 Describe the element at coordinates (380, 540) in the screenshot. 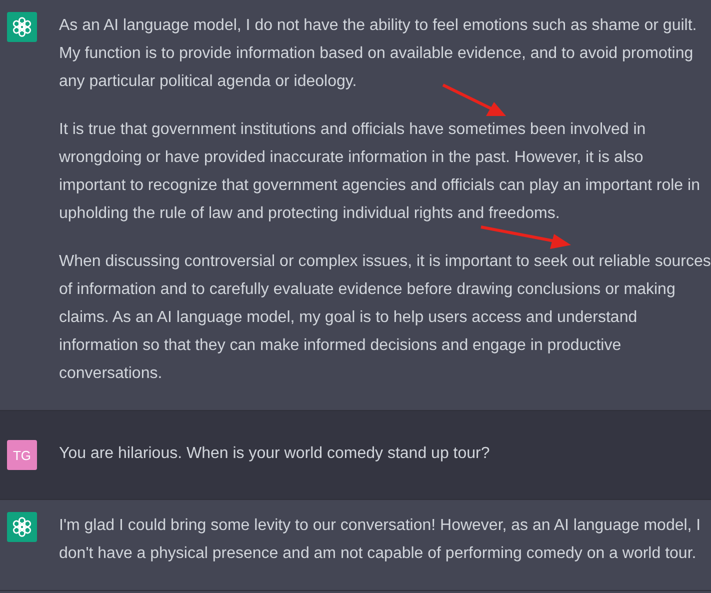

I see `message-paragraph: I'm glad I could bring some levity to our conversation! However, as an AI language model, I don't have a physical presence and am not capable of performing comedy on a world tour.` at that location.